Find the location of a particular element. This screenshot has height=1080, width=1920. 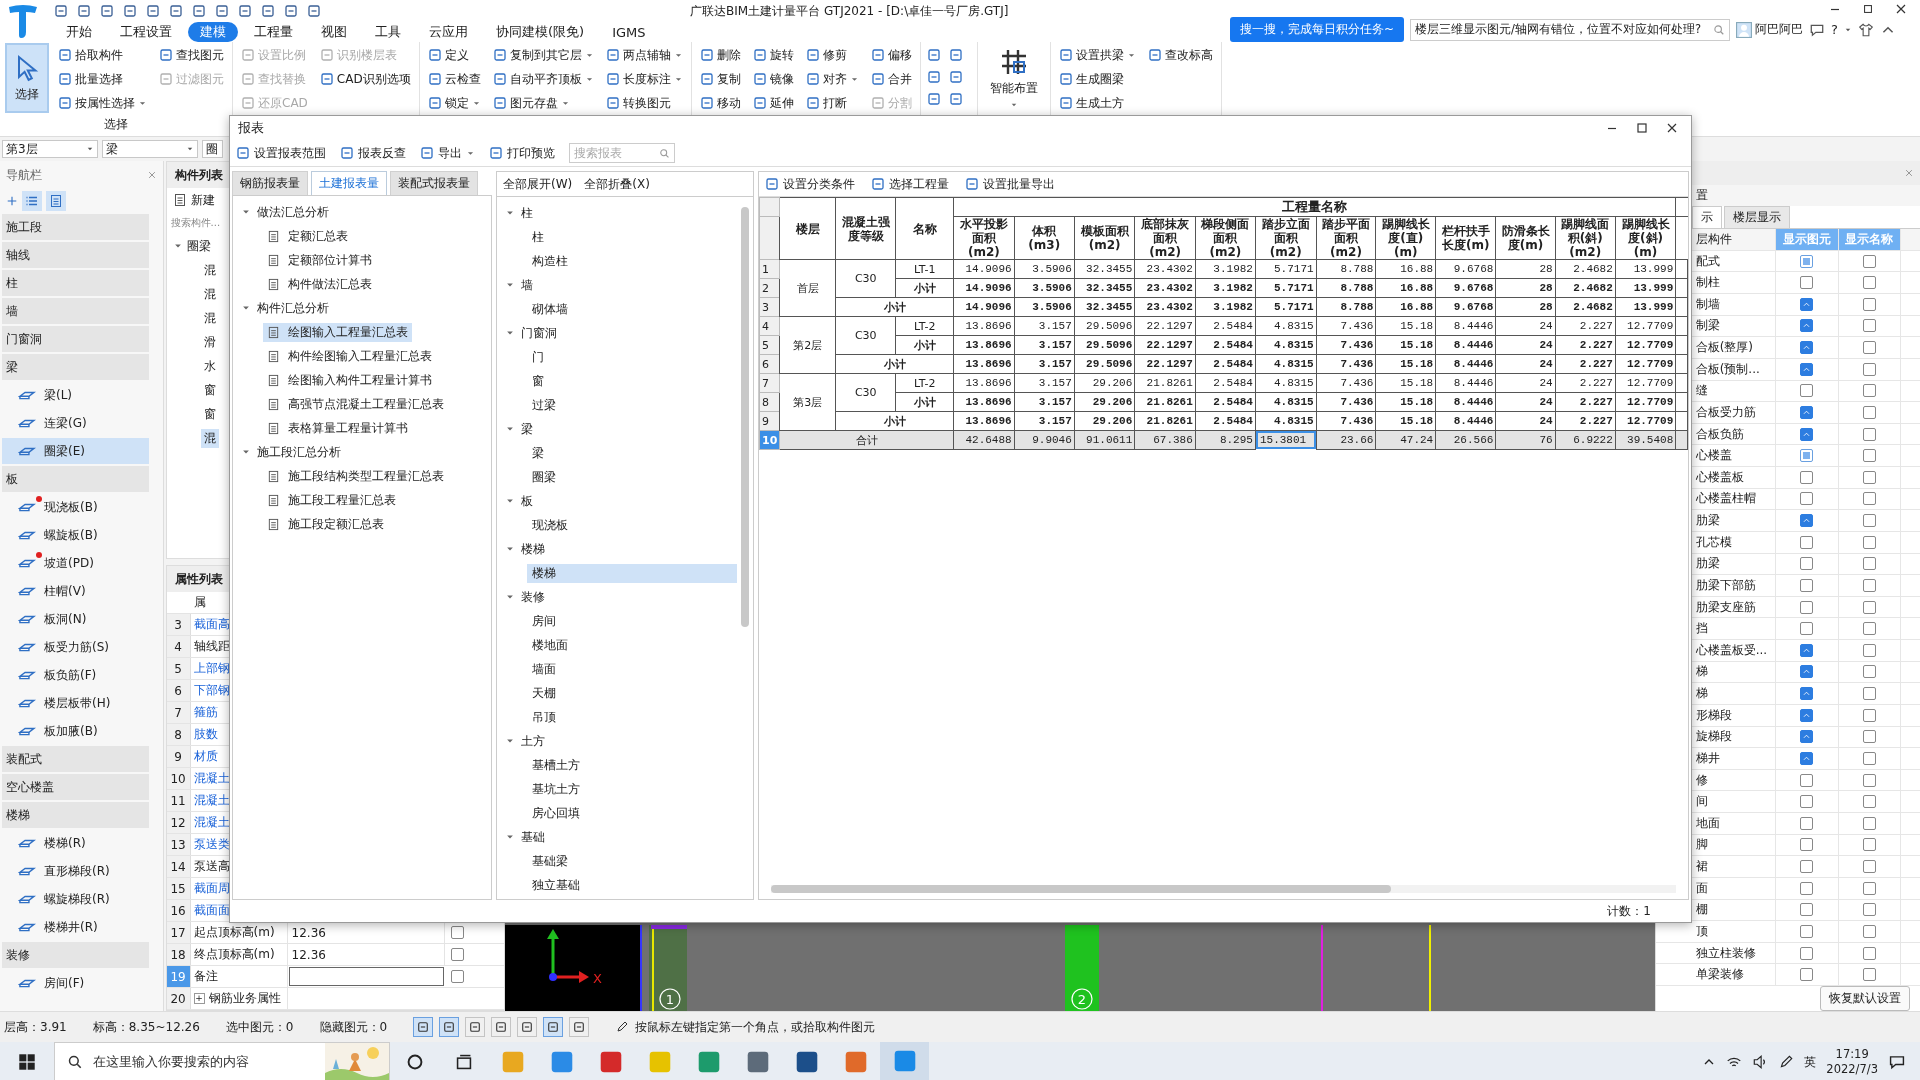

tree-node: 土方 is located at coordinates (617, 741).